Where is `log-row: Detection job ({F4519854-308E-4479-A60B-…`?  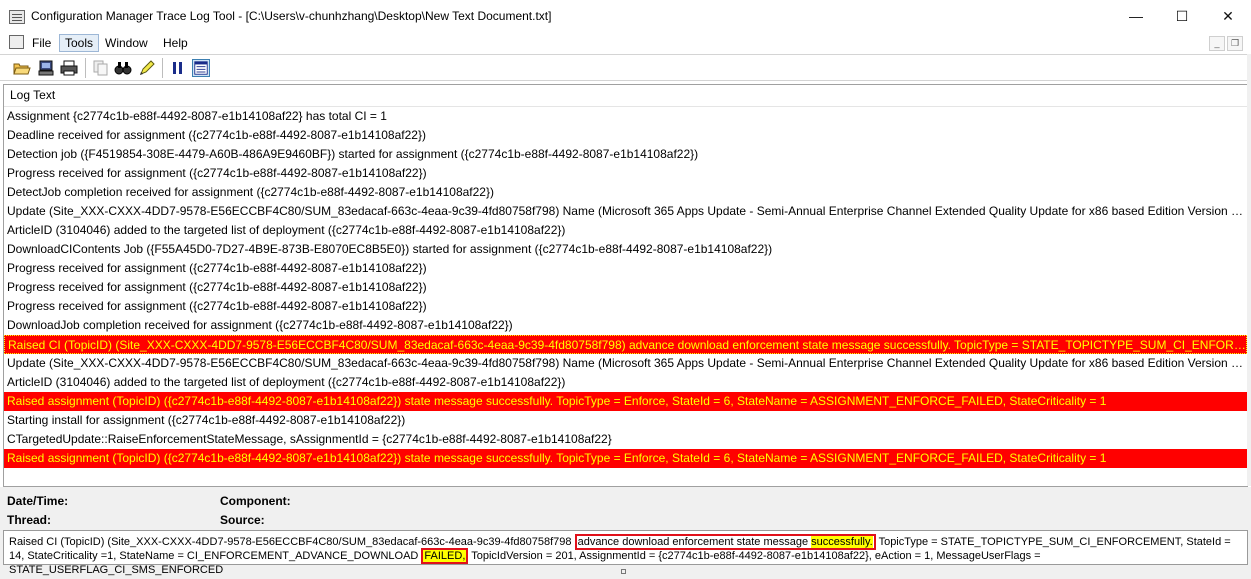
log-row: Detection job ({F4519854-308E-4479-A60B-… is located at coordinates (625, 154).